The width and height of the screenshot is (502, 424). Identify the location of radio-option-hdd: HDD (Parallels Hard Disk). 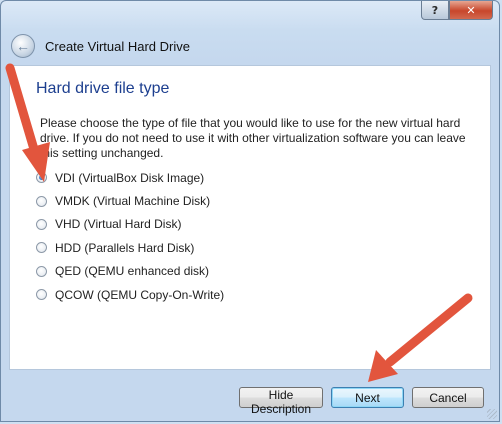
(130, 247).